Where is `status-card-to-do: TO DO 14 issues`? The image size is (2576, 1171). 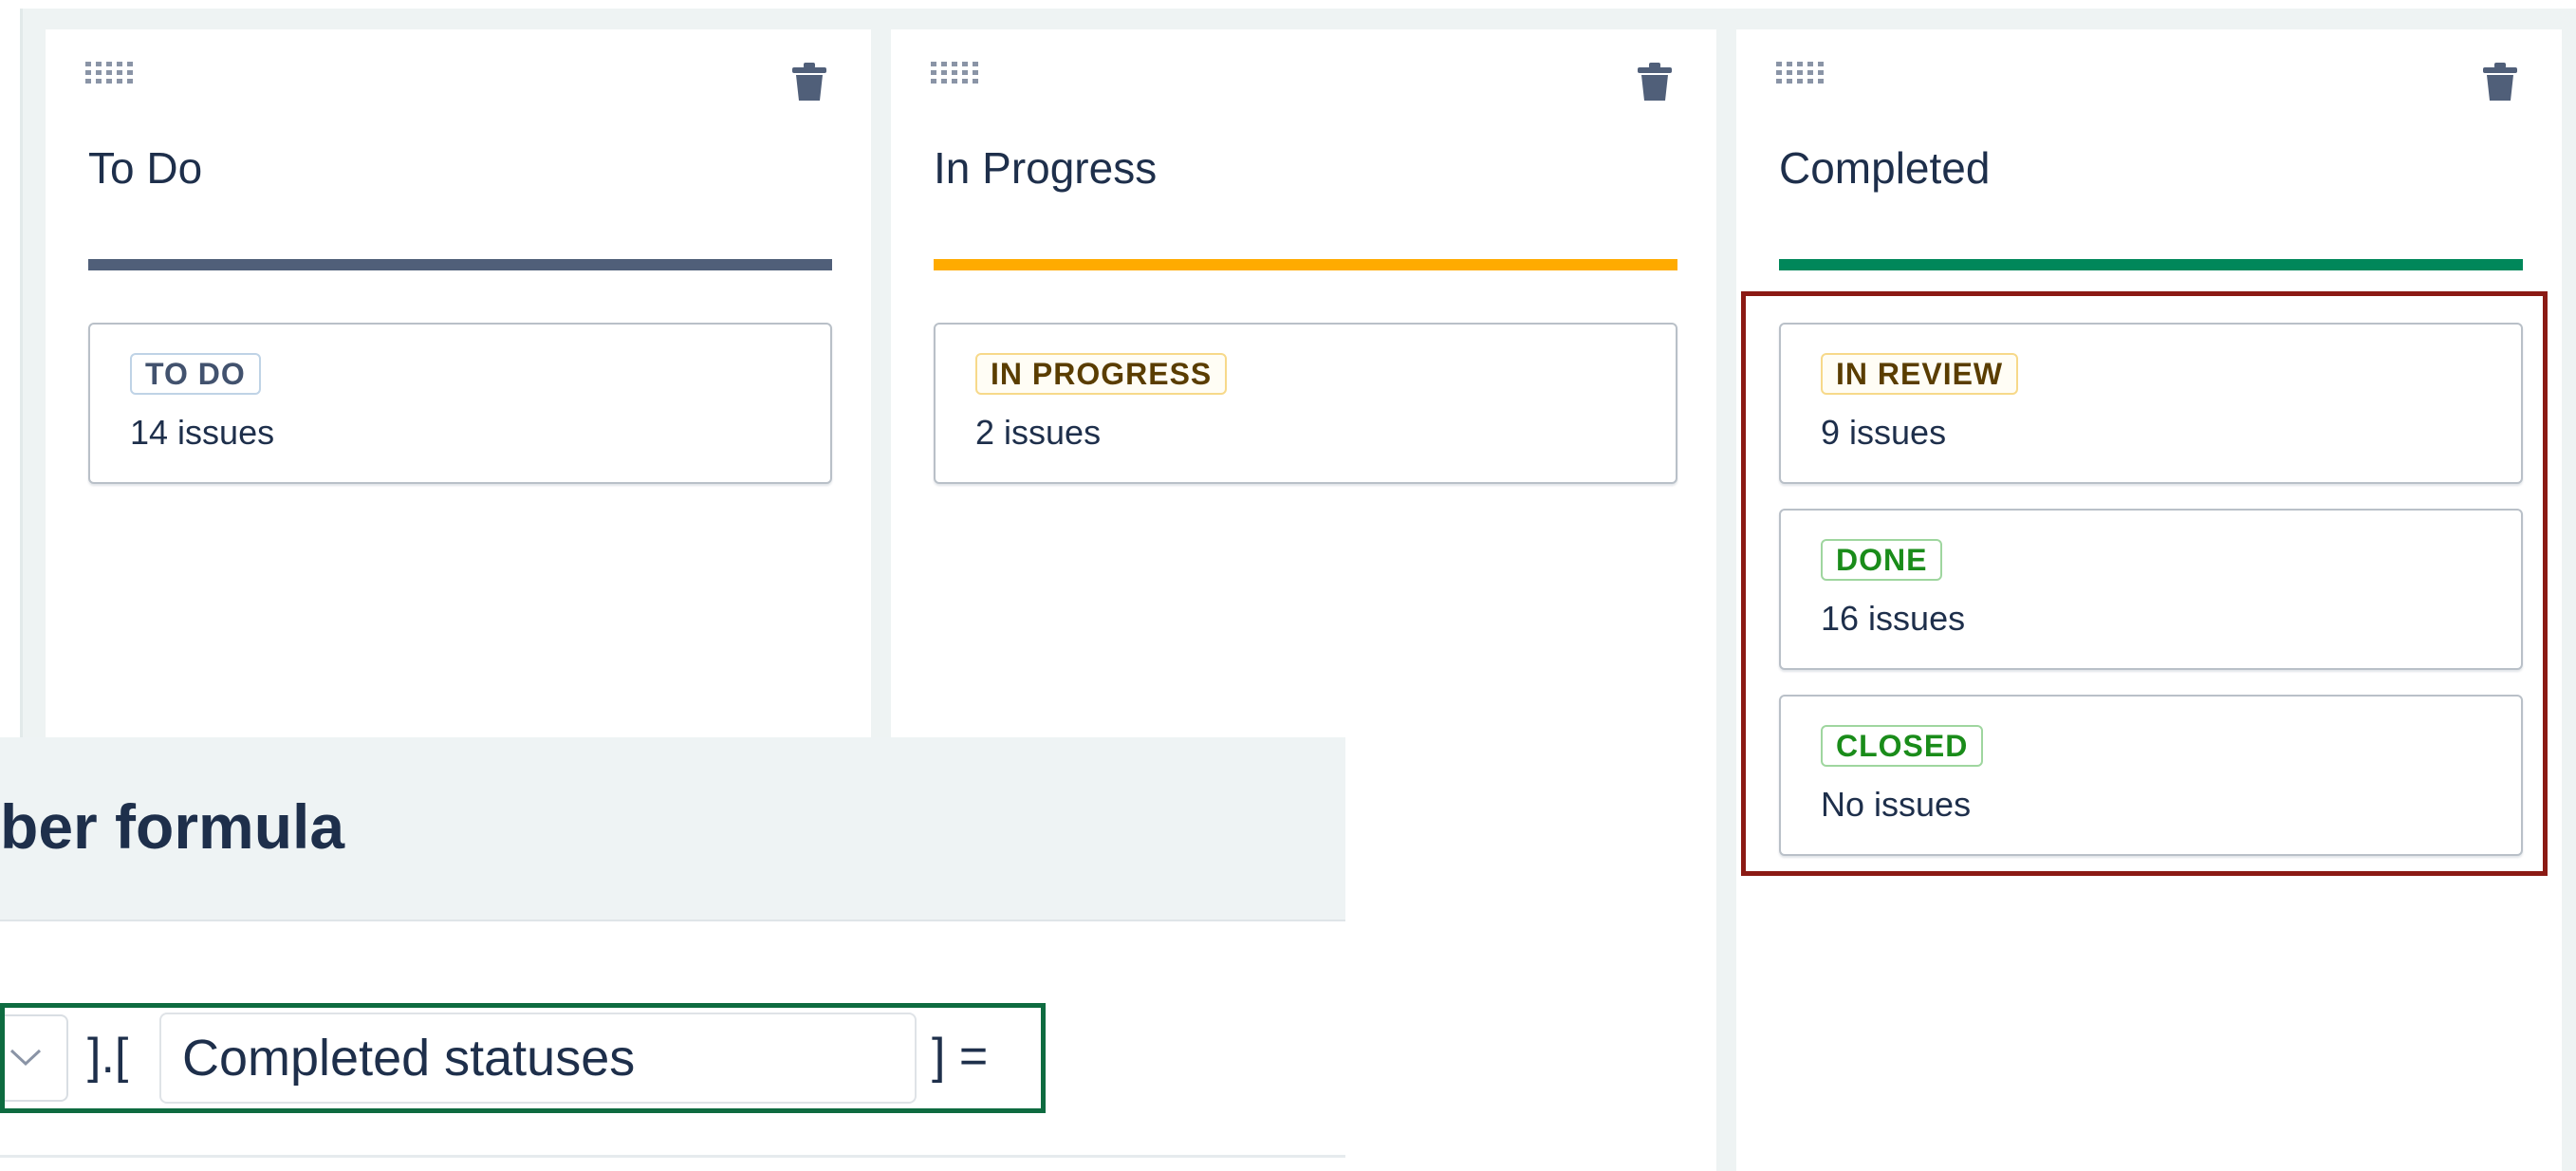 status-card-to-do: TO DO 14 issues is located at coordinates (460, 403).